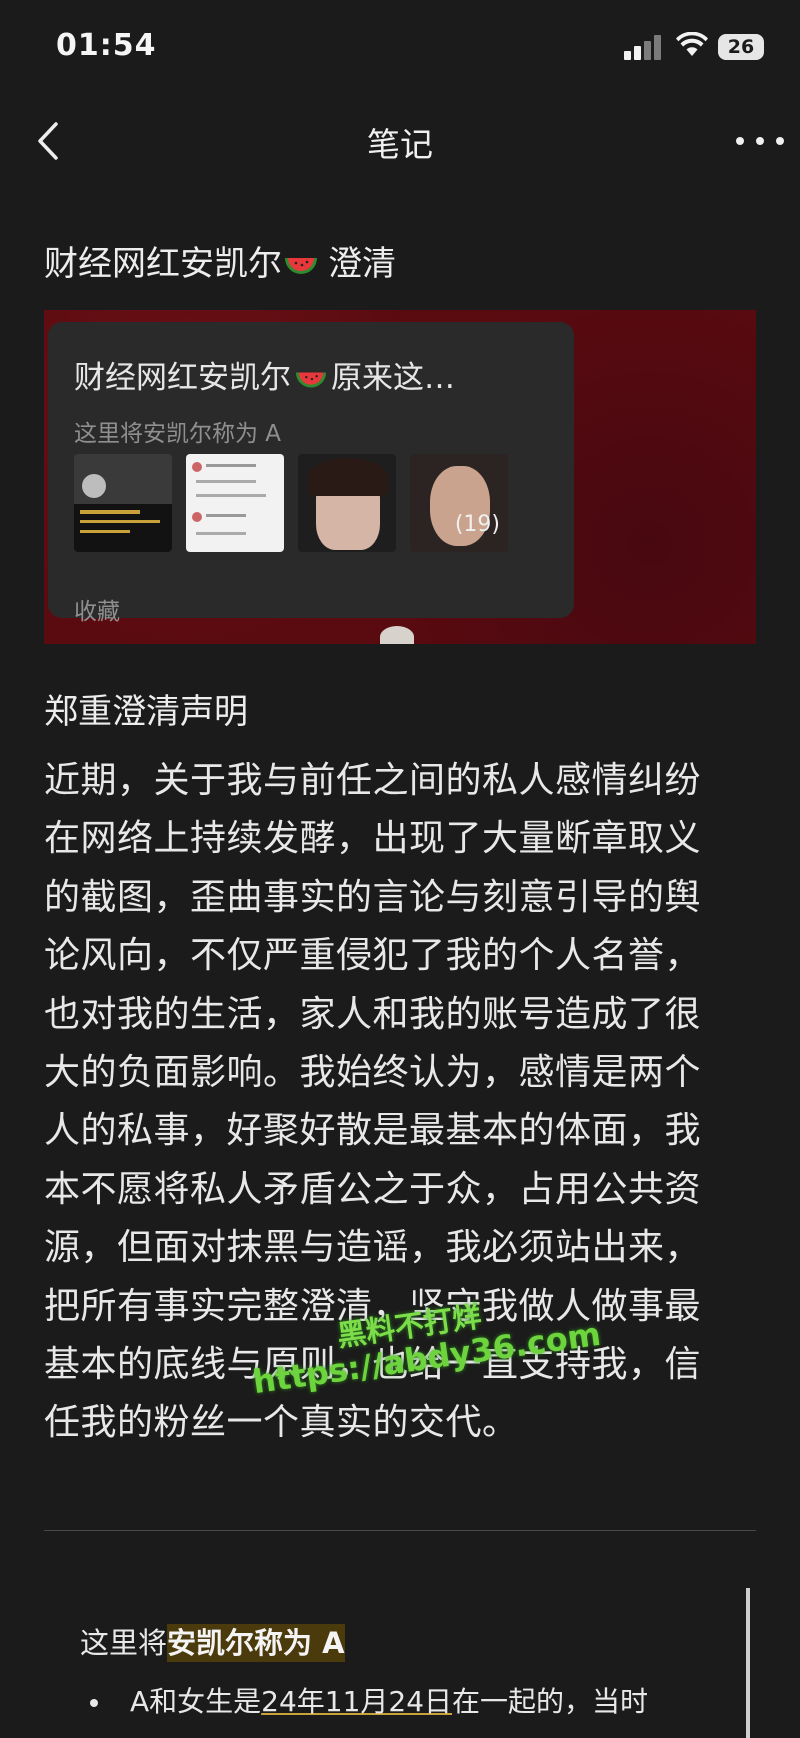 The width and height of the screenshot is (800, 1738). I want to click on image-corner-mark, so click(397, 635).